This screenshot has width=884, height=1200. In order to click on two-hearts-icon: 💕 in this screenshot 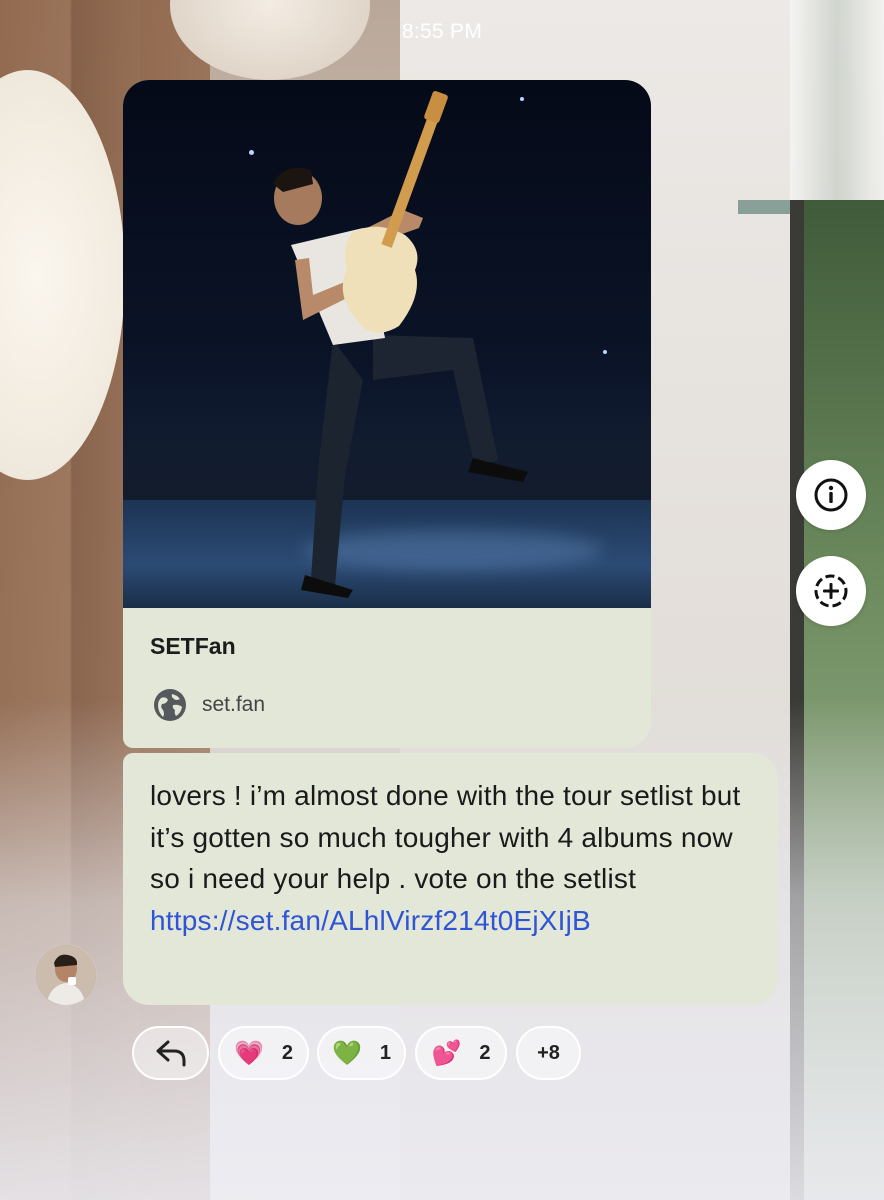, I will do `click(446, 1053)`.